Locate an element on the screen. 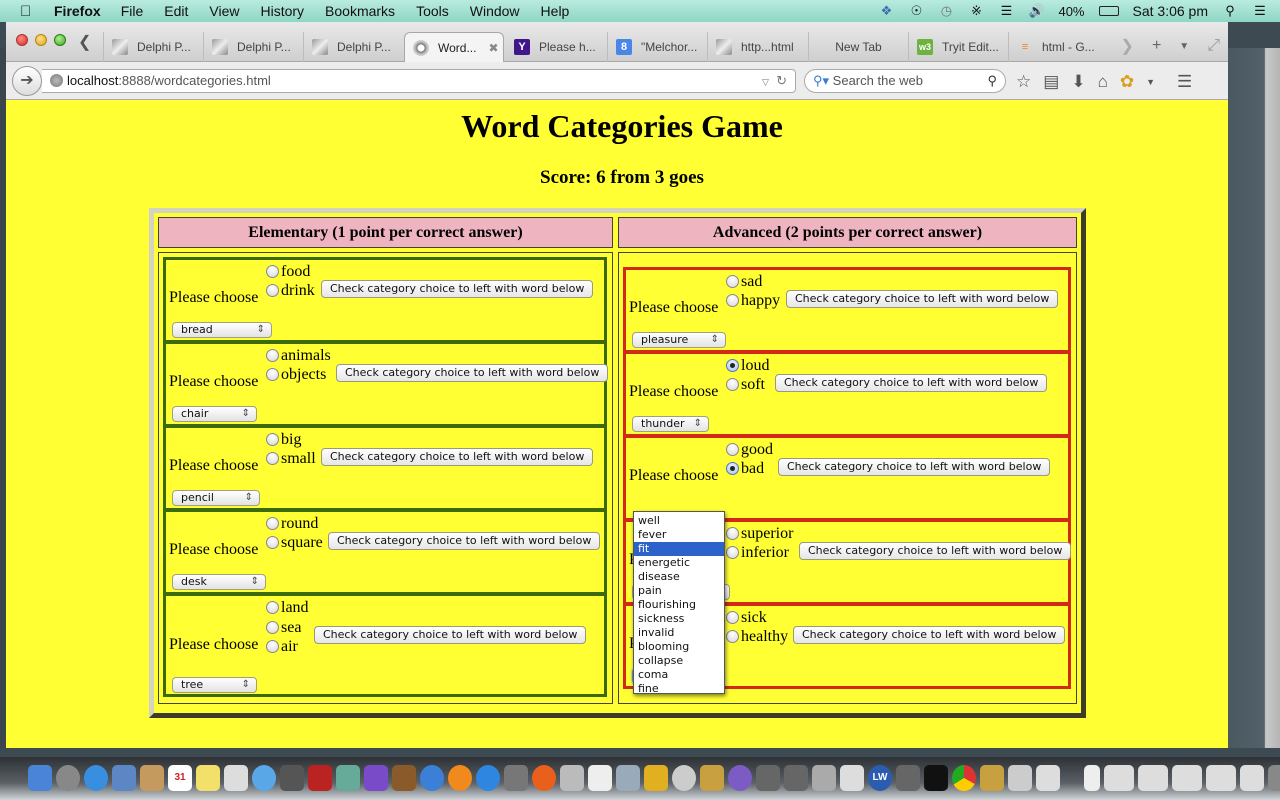  reading-list-icon: ▤ is located at coordinates (1051, 82).